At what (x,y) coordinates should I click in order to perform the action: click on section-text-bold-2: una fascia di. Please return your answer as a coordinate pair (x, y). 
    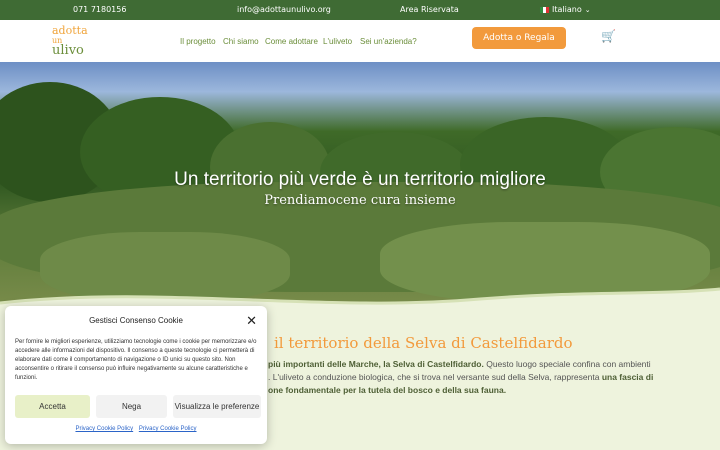
    Looking at the image, I should click on (627, 377).